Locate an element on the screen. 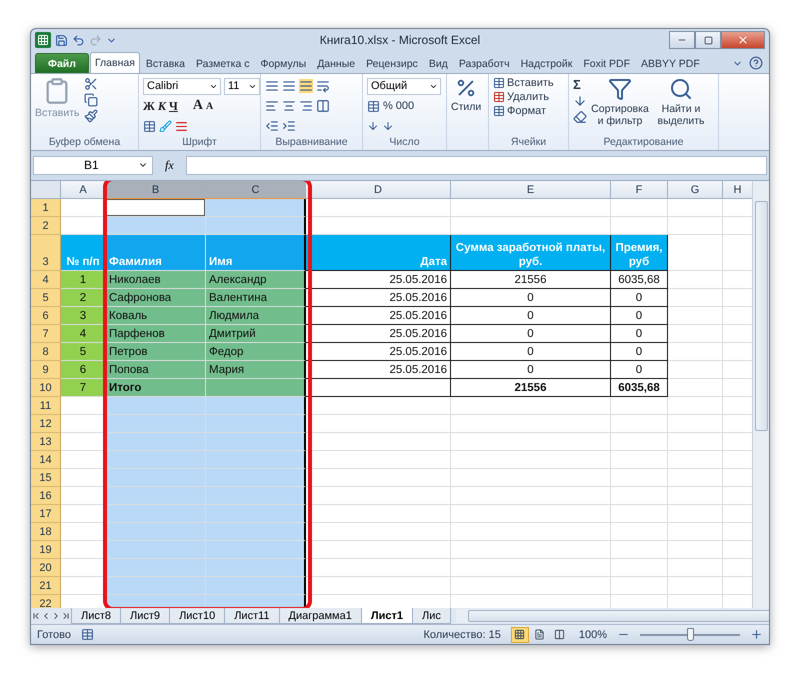 The height and width of the screenshot is (675, 800). row-header: 4 is located at coordinates (46, 280).